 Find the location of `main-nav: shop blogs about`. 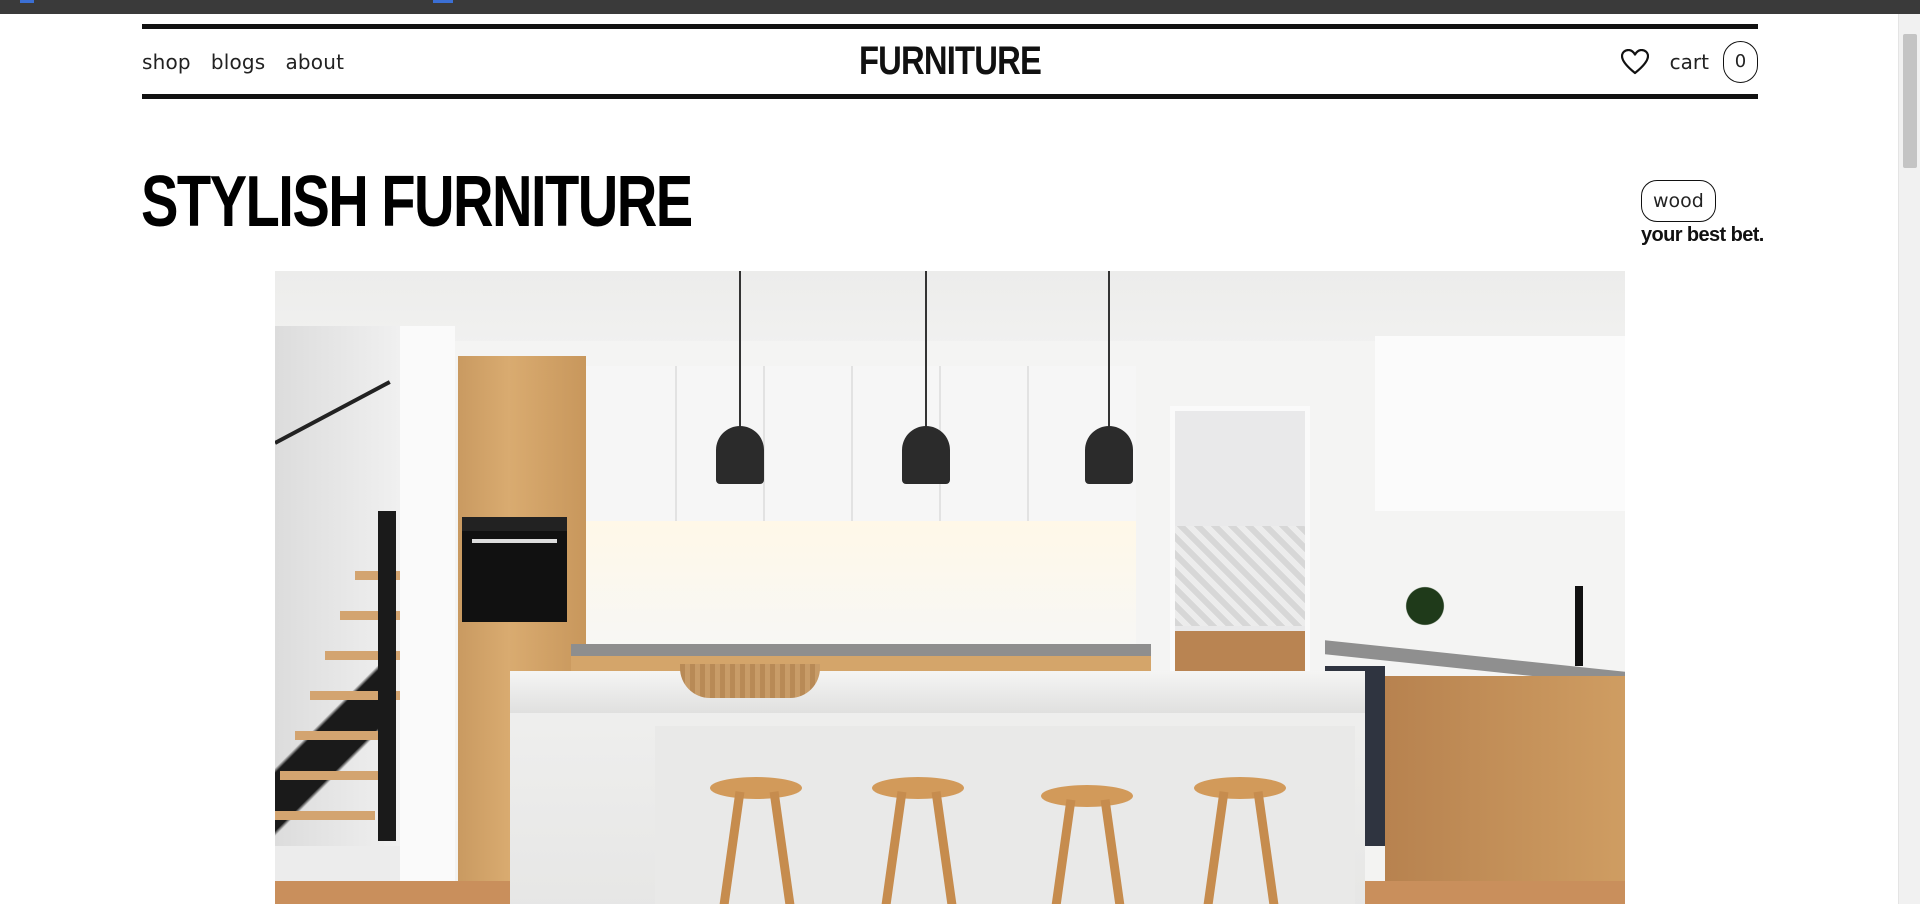

main-nav: shop blogs about is located at coordinates (243, 61).